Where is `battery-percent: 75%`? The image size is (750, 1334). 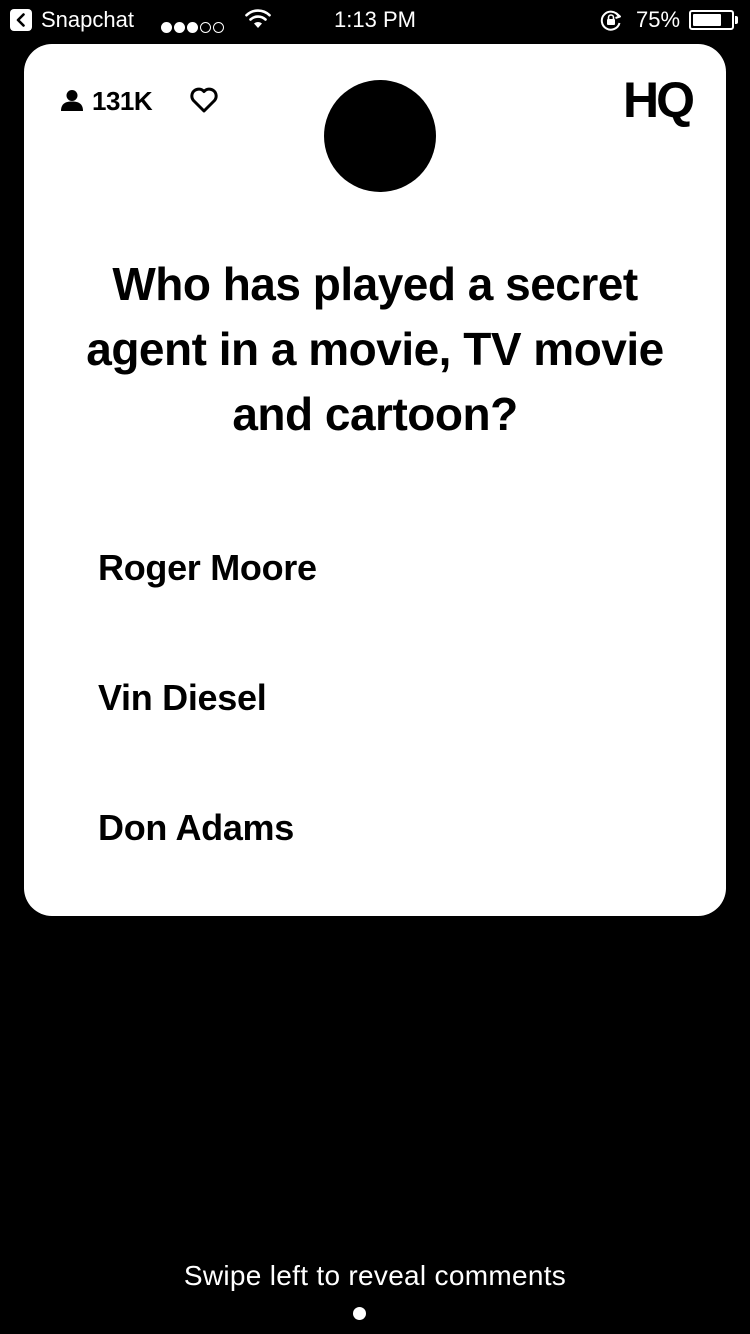 battery-percent: 75% is located at coordinates (658, 19).